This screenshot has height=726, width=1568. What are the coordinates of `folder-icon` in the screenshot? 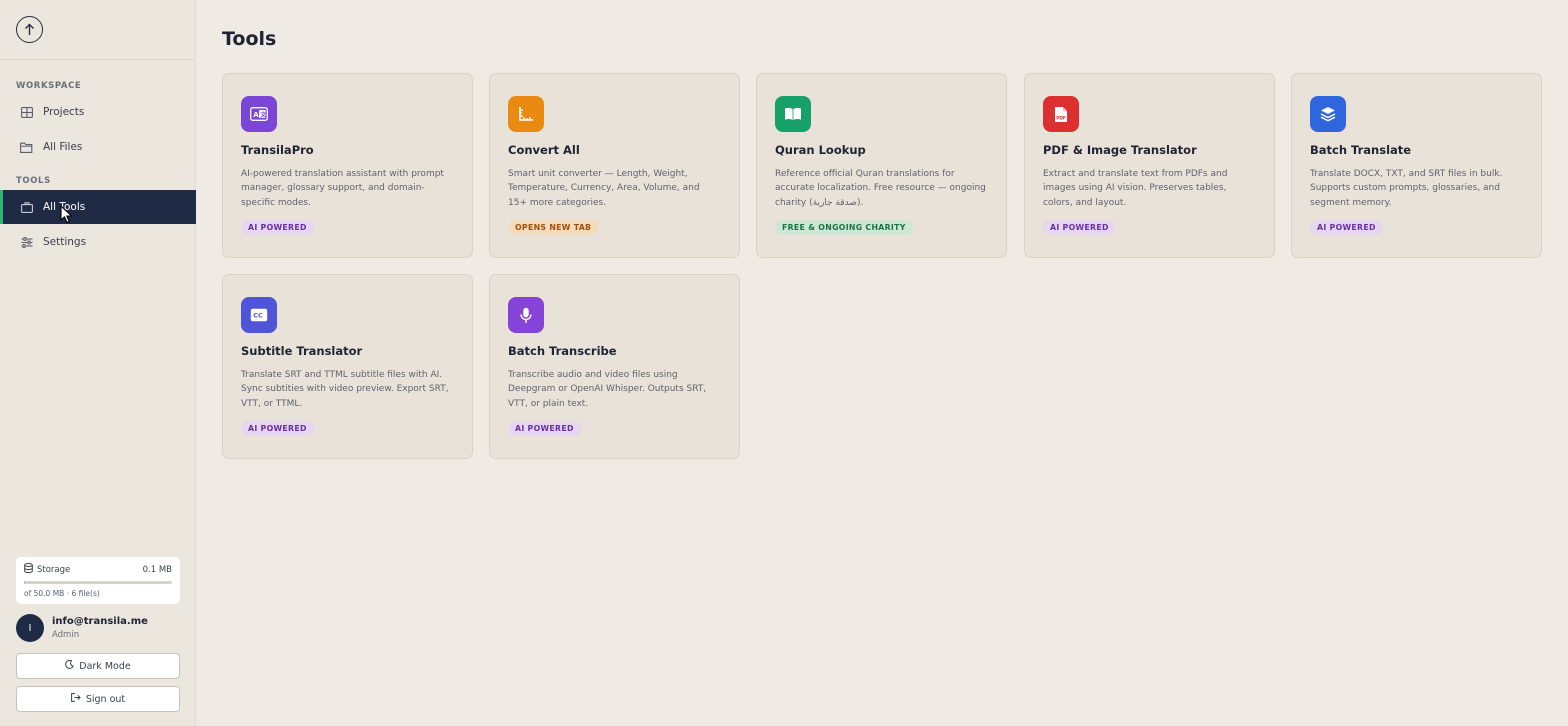 It's located at (26, 147).